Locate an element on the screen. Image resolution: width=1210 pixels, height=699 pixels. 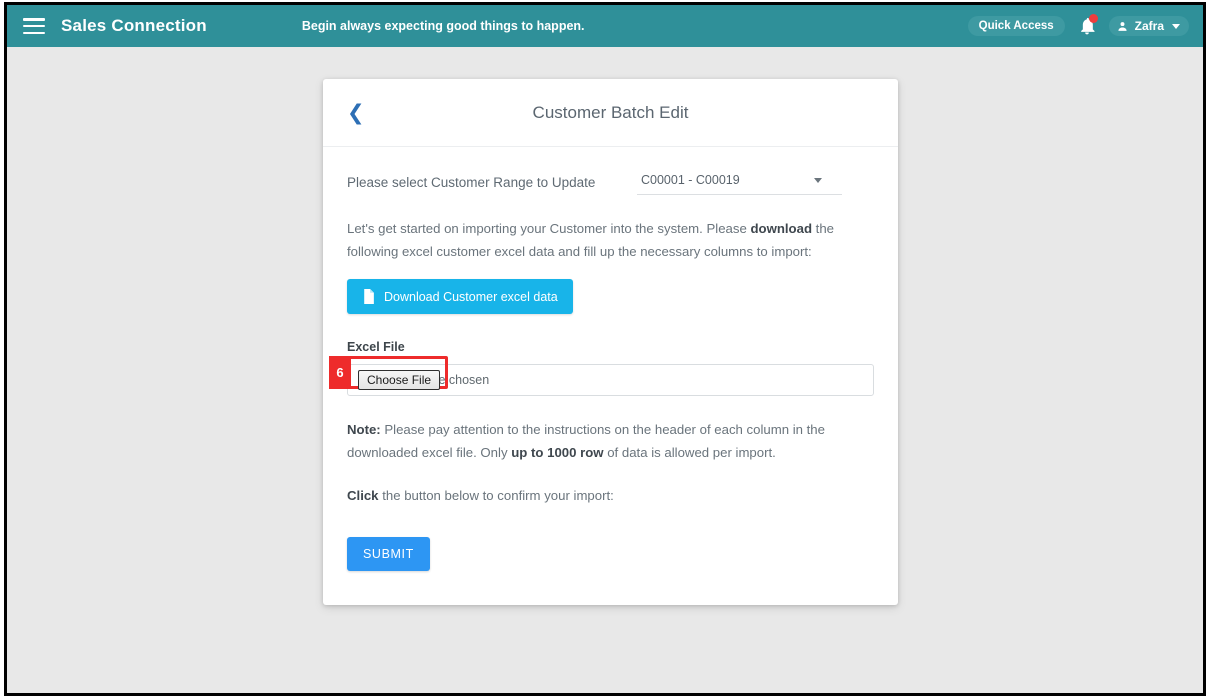
choose-file-button: Choose File is located at coordinates (399, 380).